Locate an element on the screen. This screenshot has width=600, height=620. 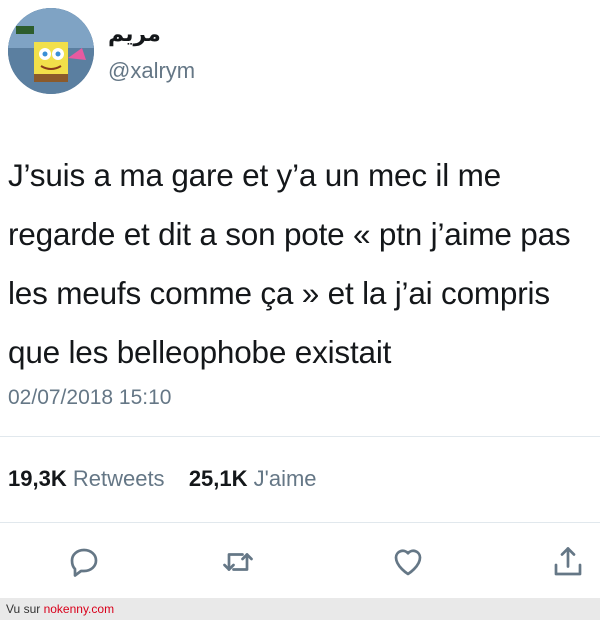
retweets-count: 19,3K is located at coordinates (37, 478).